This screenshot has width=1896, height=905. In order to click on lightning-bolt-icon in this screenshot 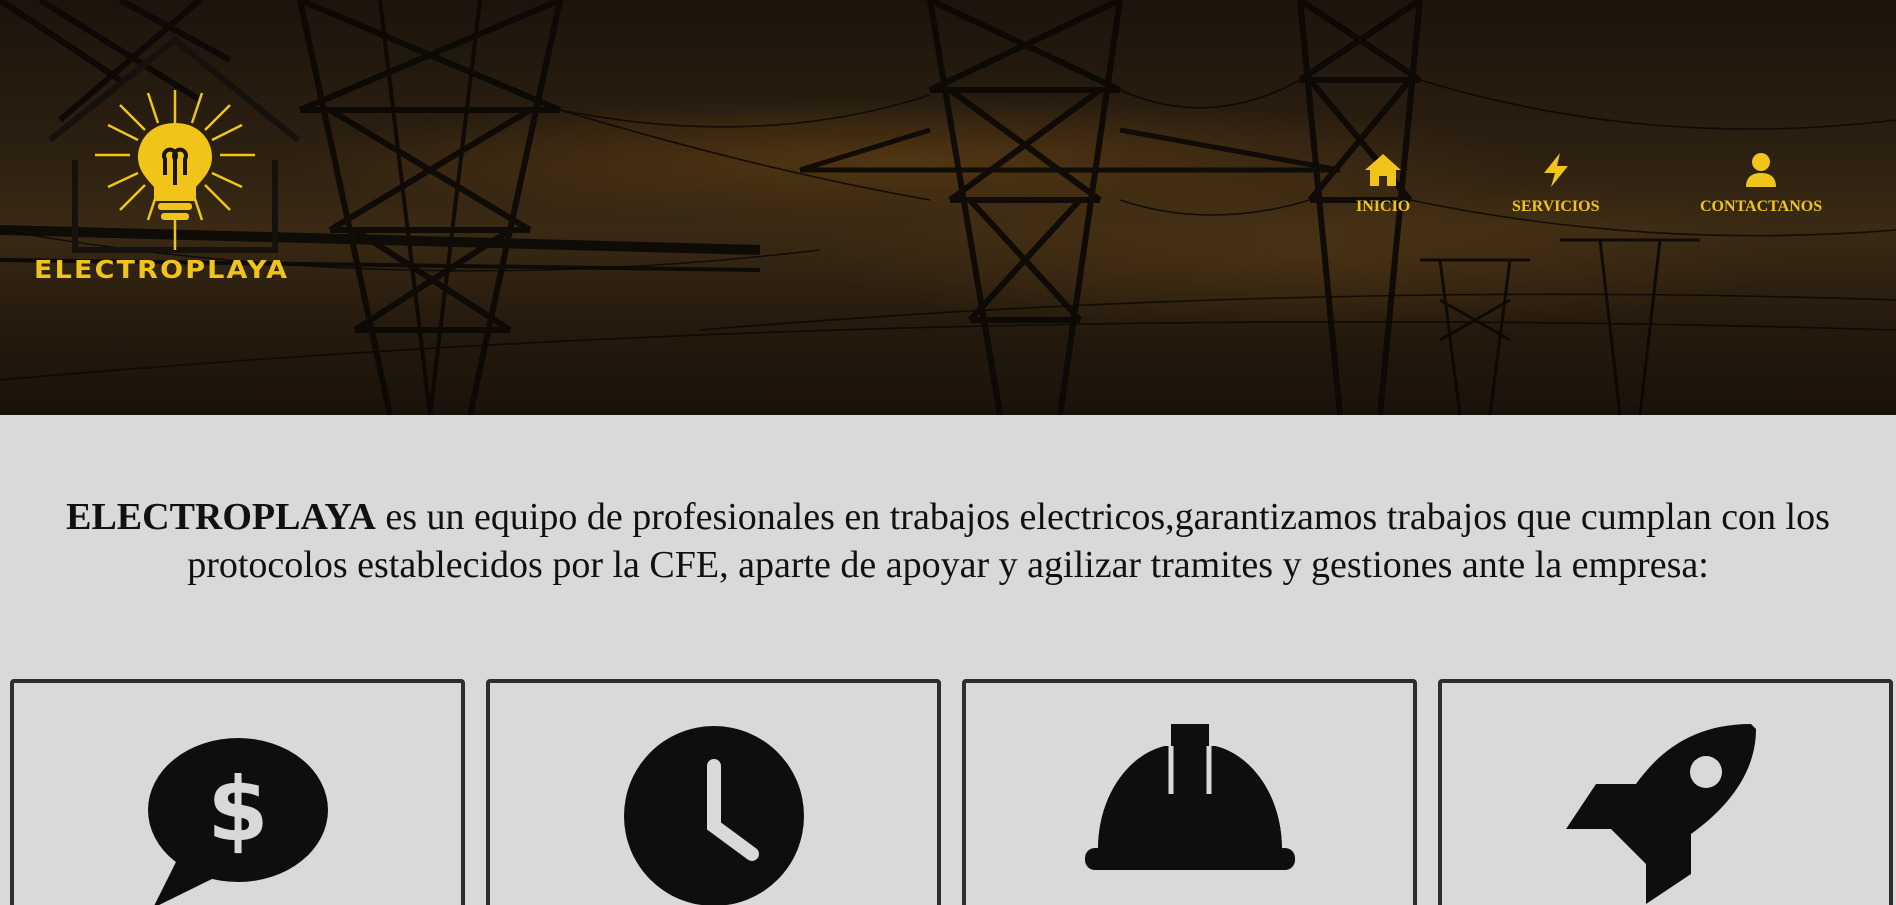, I will do `click(1556, 170)`.